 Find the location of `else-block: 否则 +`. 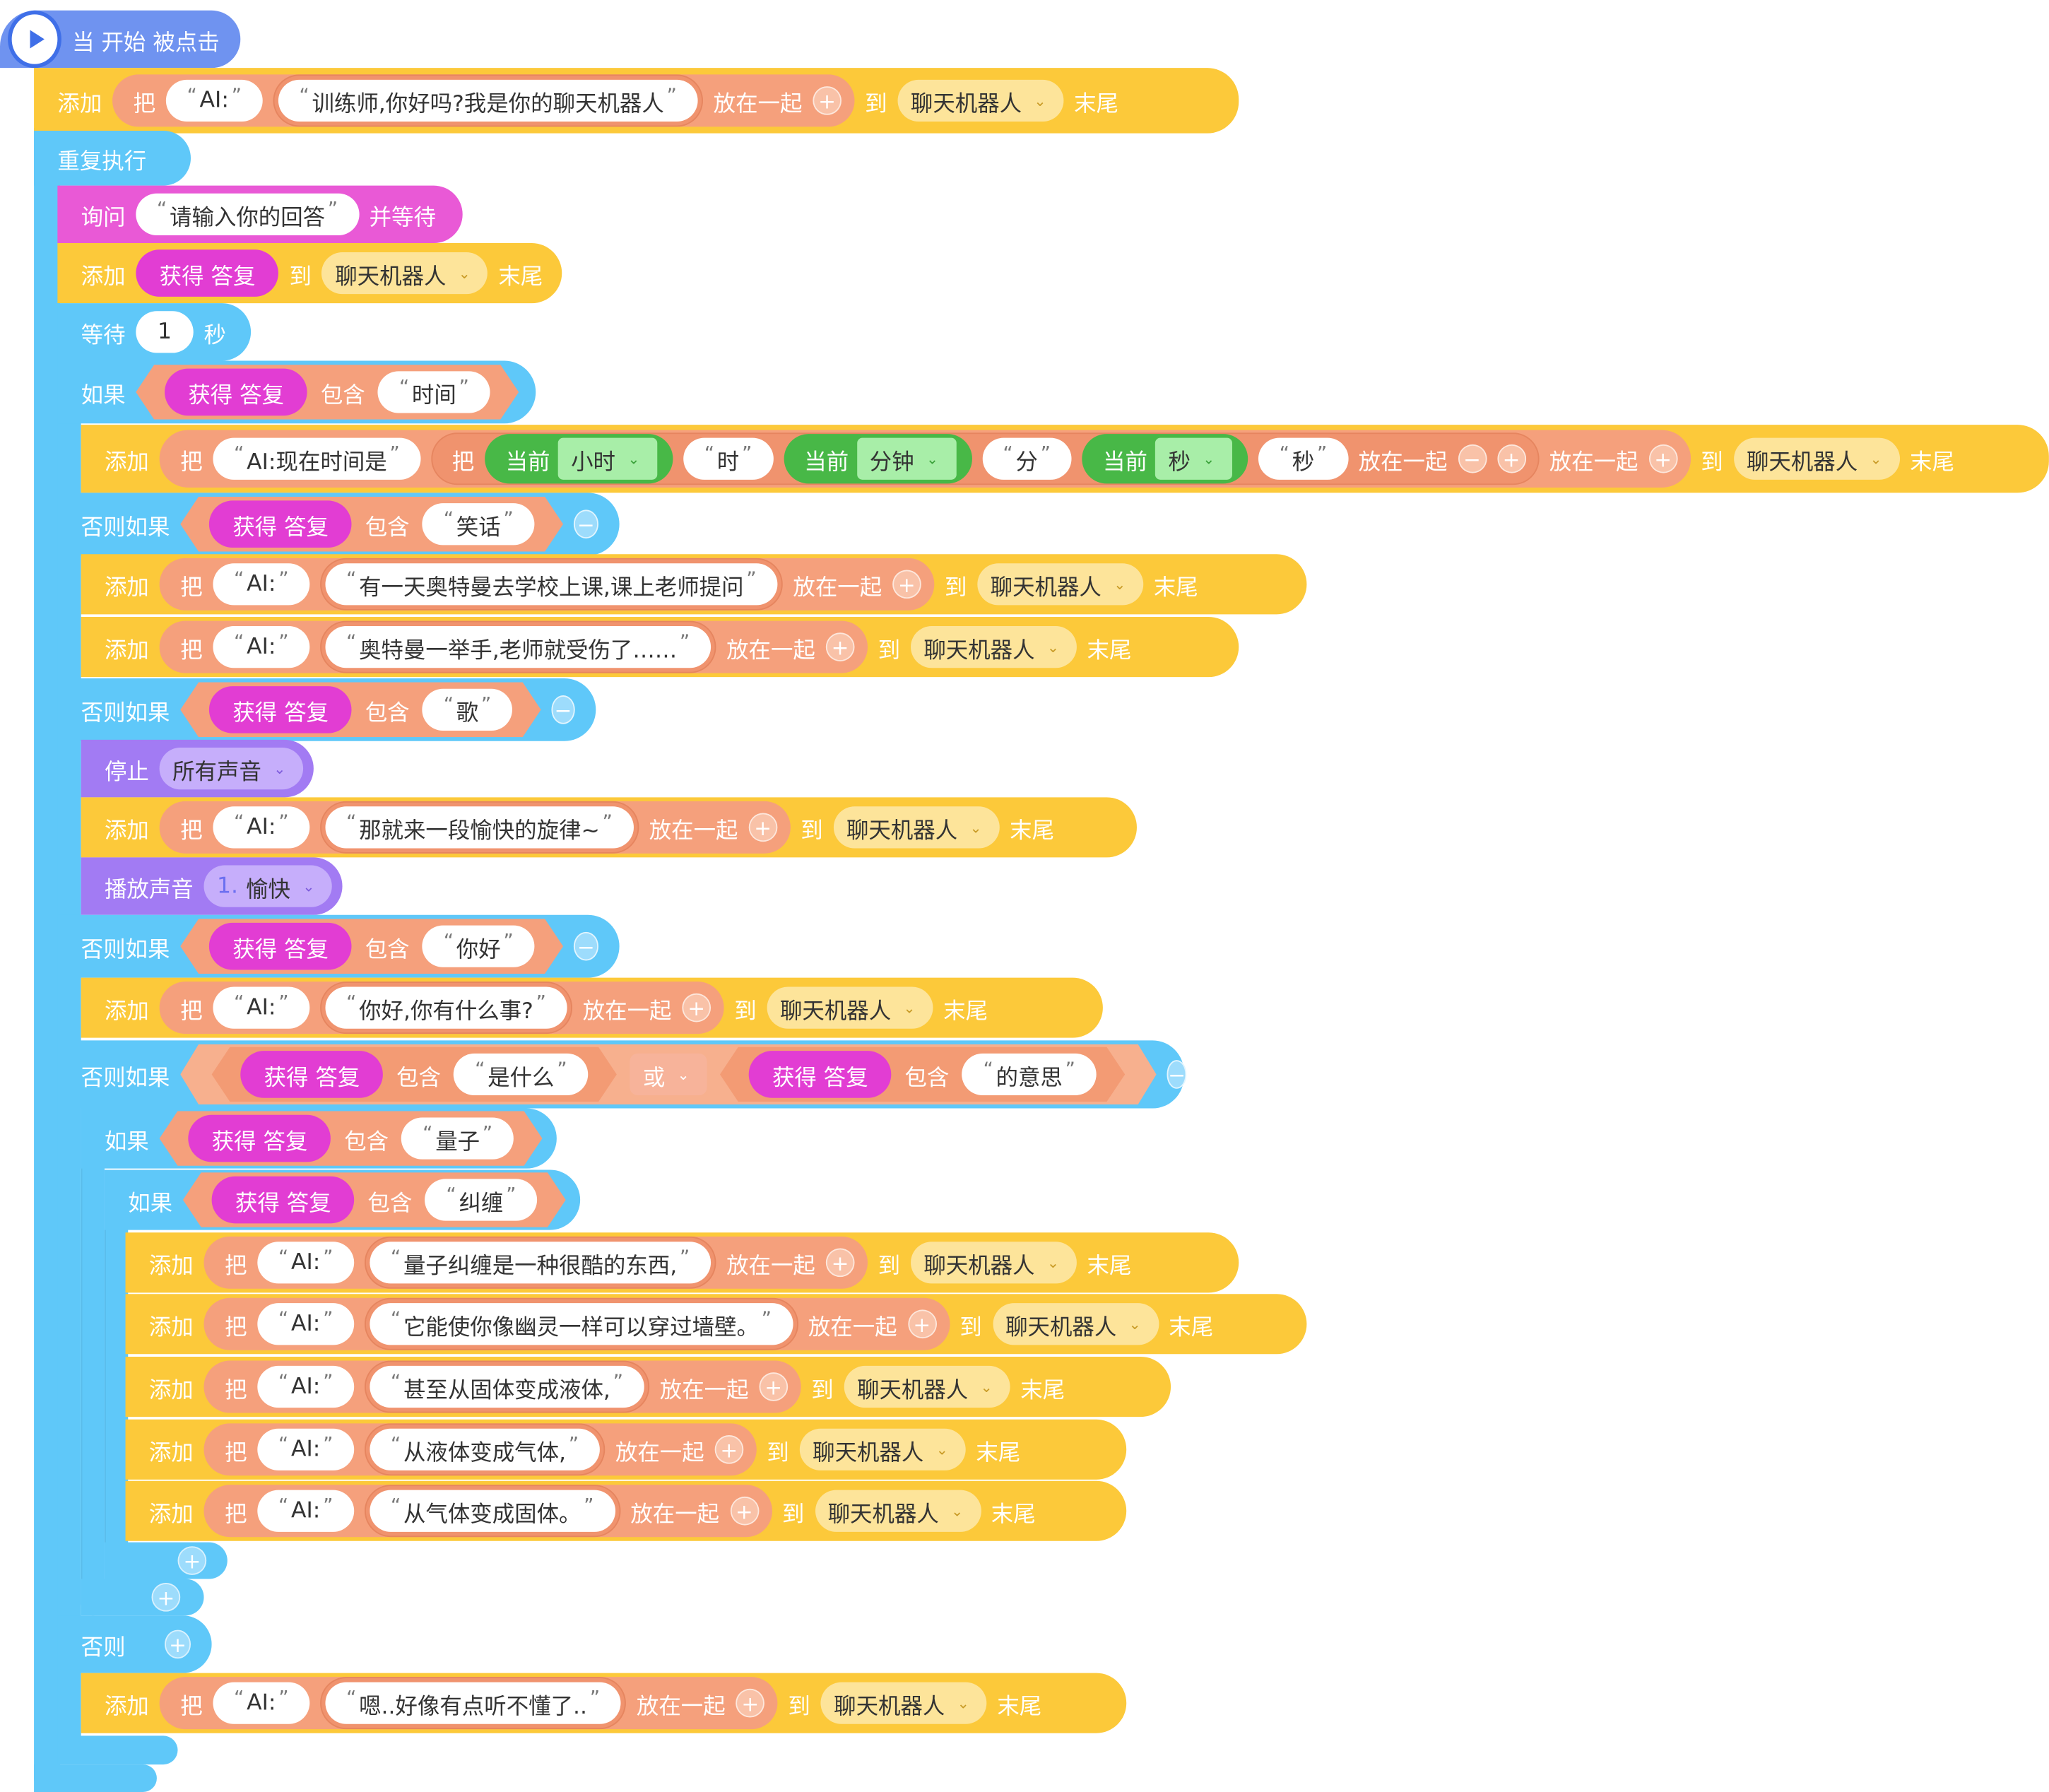

else-block: 否则 + is located at coordinates (134, 1644).